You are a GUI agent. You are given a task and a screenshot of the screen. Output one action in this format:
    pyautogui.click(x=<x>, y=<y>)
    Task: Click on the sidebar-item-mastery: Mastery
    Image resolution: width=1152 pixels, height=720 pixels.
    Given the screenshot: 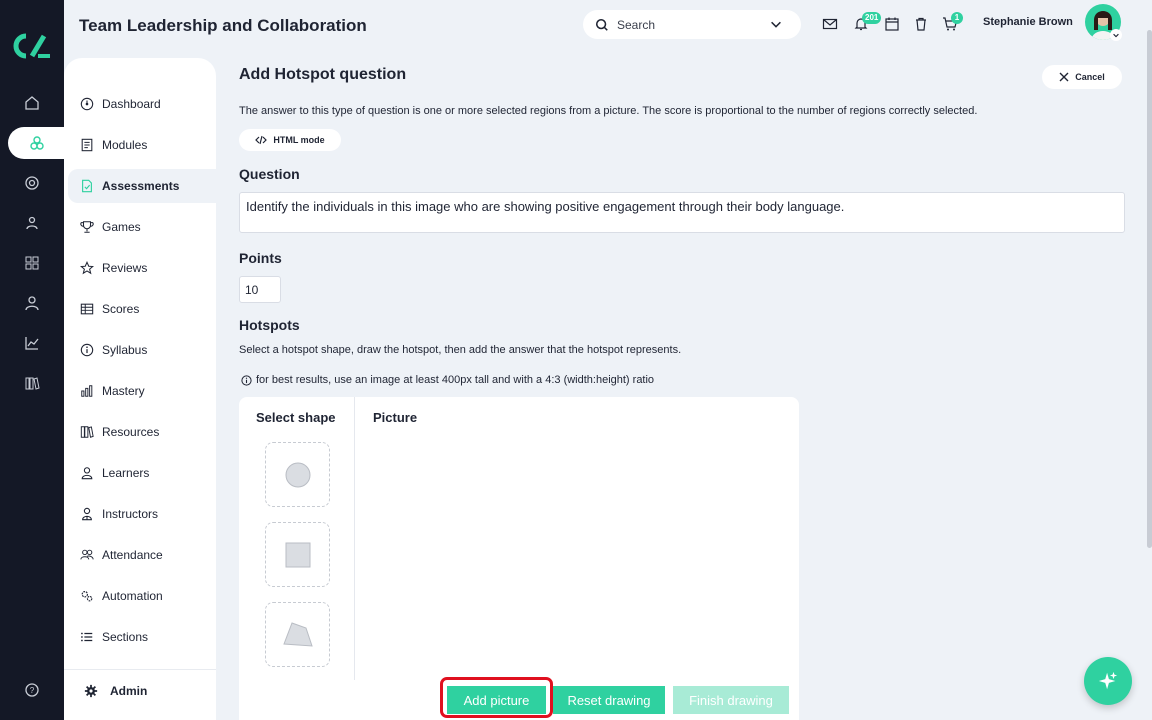 What is the action you would take?
    pyautogui.click(x=142, y=391)
    